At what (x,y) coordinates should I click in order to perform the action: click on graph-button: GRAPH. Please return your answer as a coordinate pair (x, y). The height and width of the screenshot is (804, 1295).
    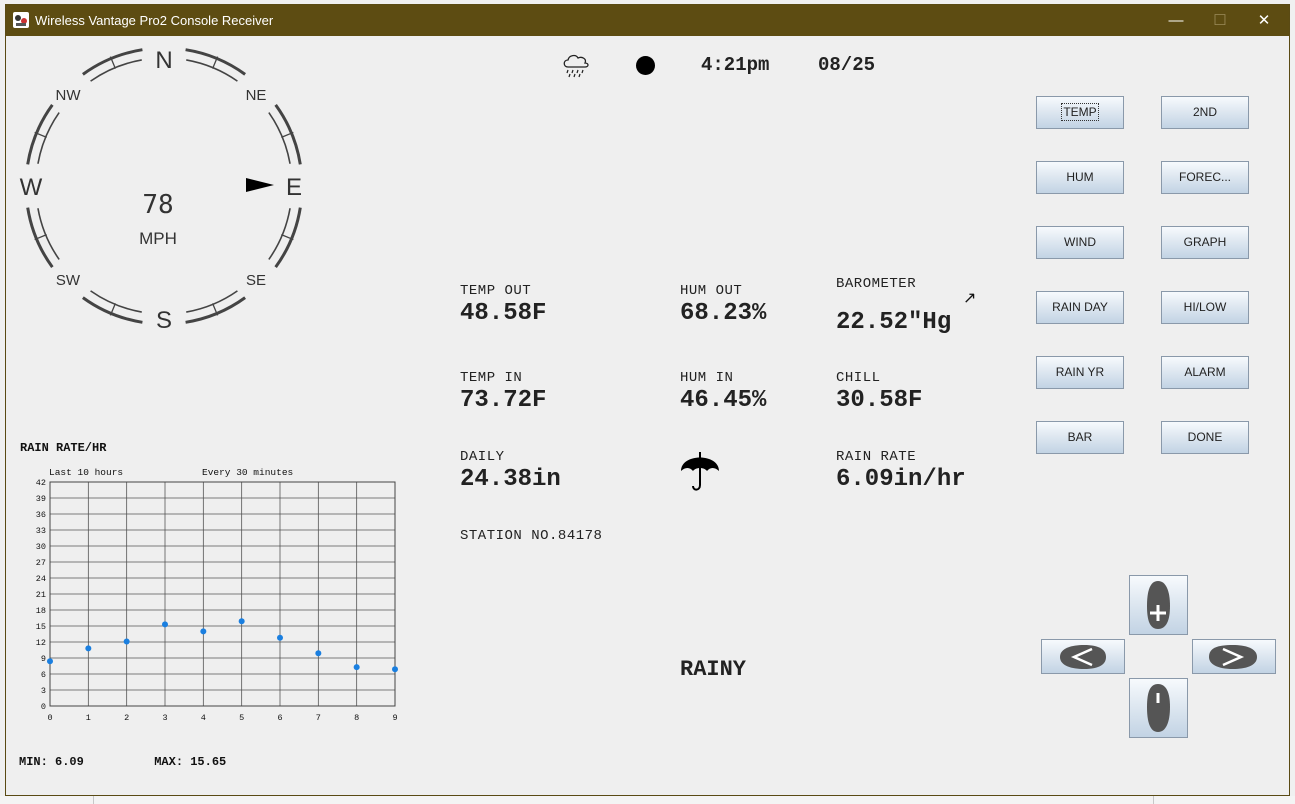
    Looking at the image, I should click on (1205, 242).